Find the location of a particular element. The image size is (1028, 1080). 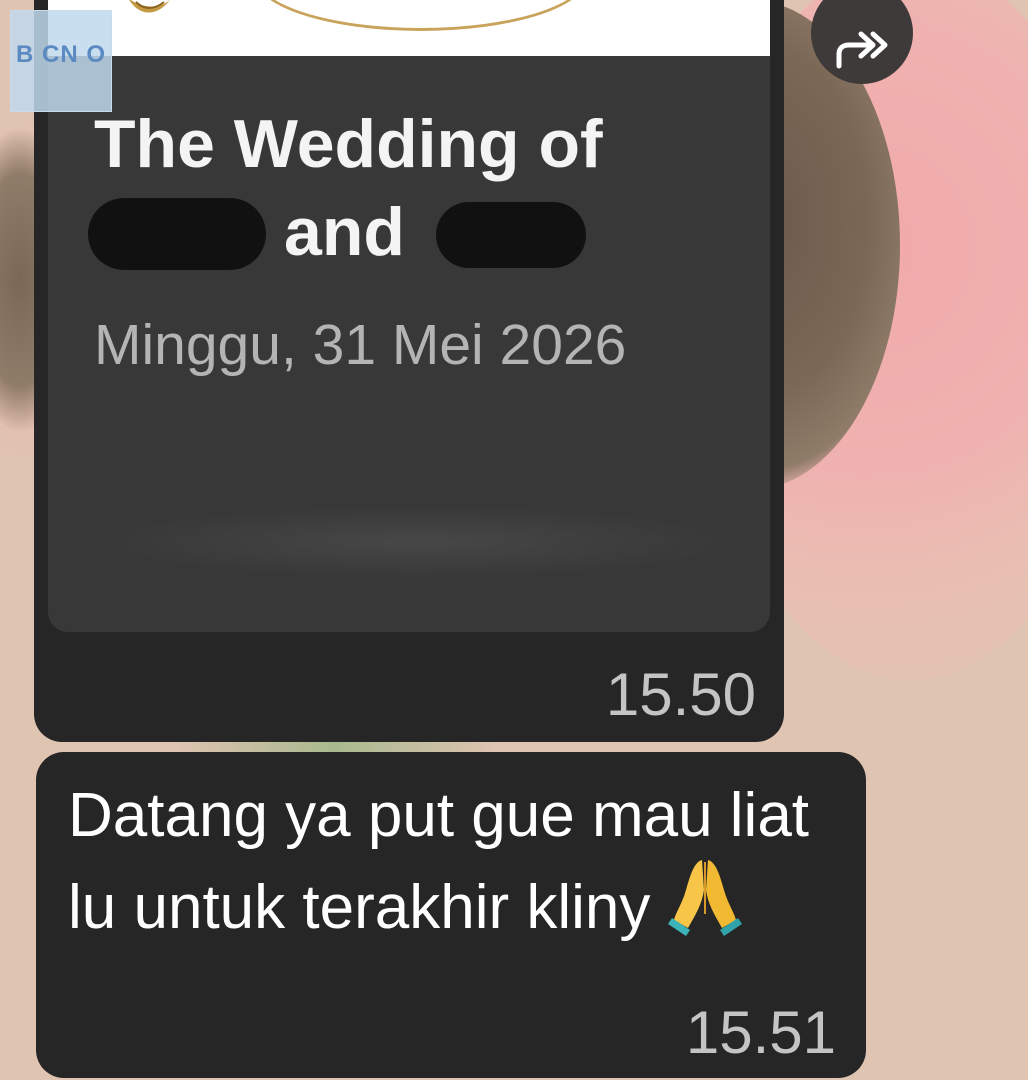

folded-hands-emoji-icon is located at coordinates (704, 898).